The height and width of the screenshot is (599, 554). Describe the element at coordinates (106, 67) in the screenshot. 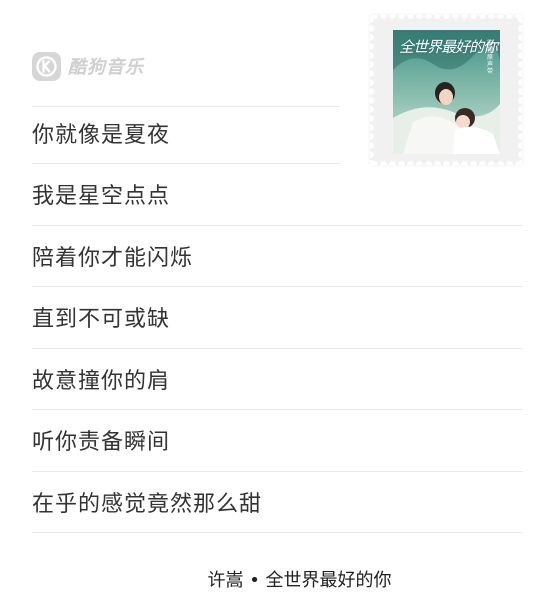

I see `brand-name: 酷狗音乐` at that location.